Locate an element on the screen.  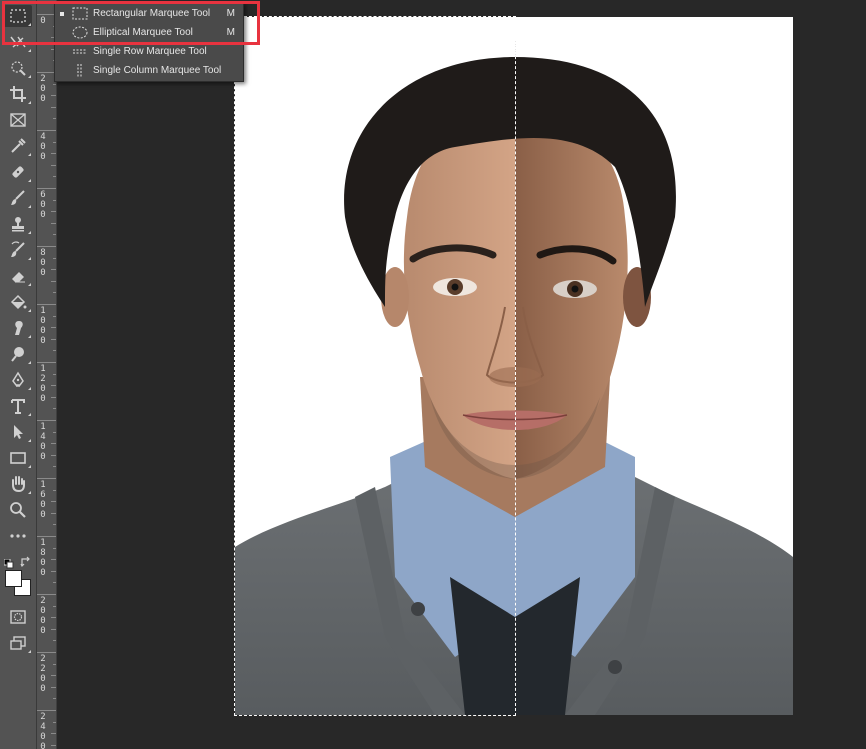
pen-icon is located at coordinates (18, 380).